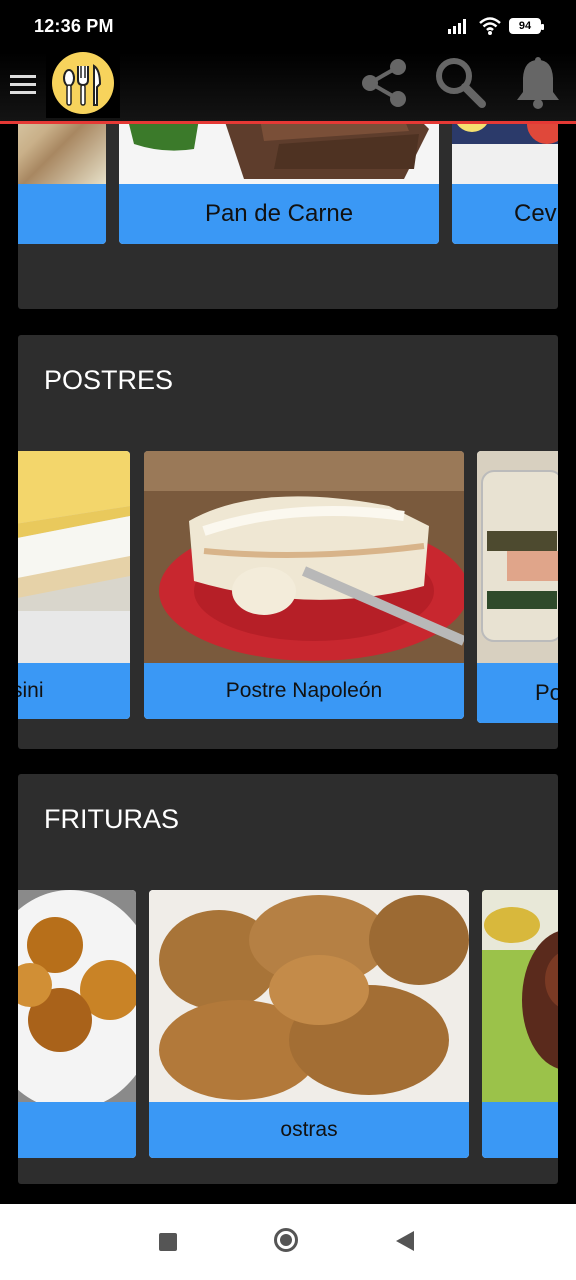  I want to click on back-icon, so click(405, 1241).